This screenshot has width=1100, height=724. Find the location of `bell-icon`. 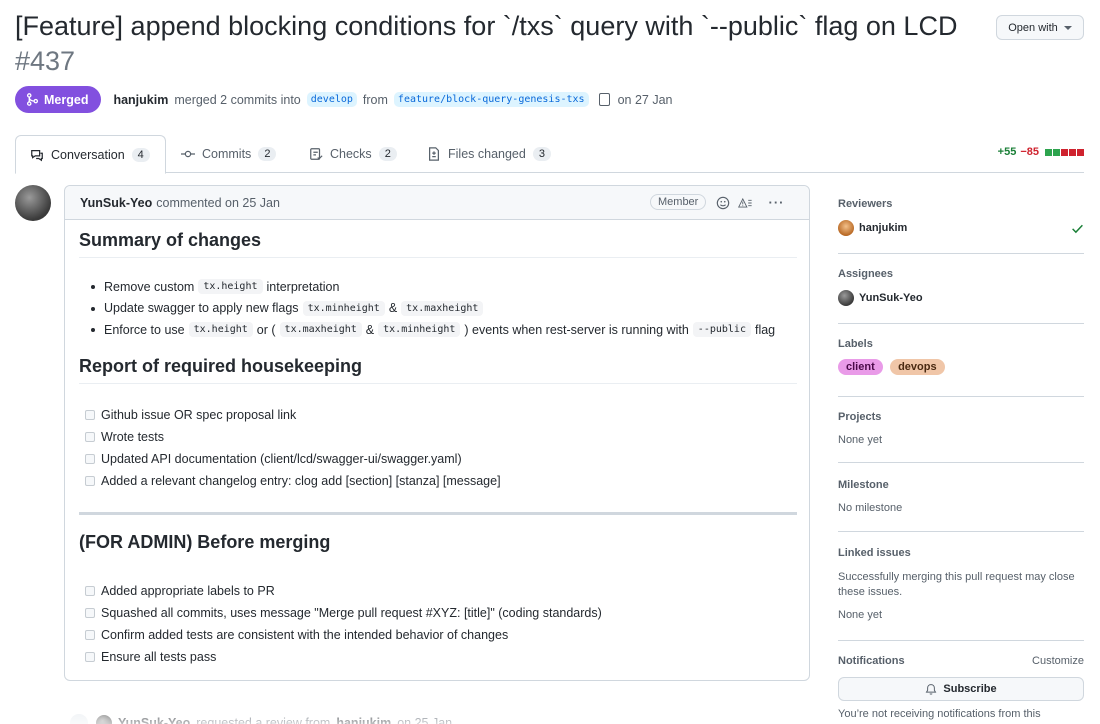

bell-icon is located at coordinates (931, 689).